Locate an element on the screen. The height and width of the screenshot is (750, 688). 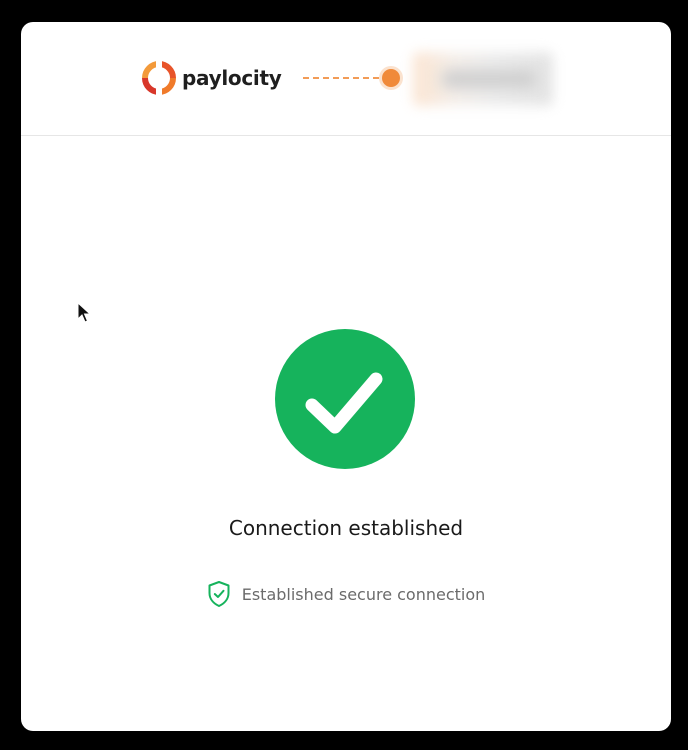
checkmark-icon is located at coordinates (344, 403).